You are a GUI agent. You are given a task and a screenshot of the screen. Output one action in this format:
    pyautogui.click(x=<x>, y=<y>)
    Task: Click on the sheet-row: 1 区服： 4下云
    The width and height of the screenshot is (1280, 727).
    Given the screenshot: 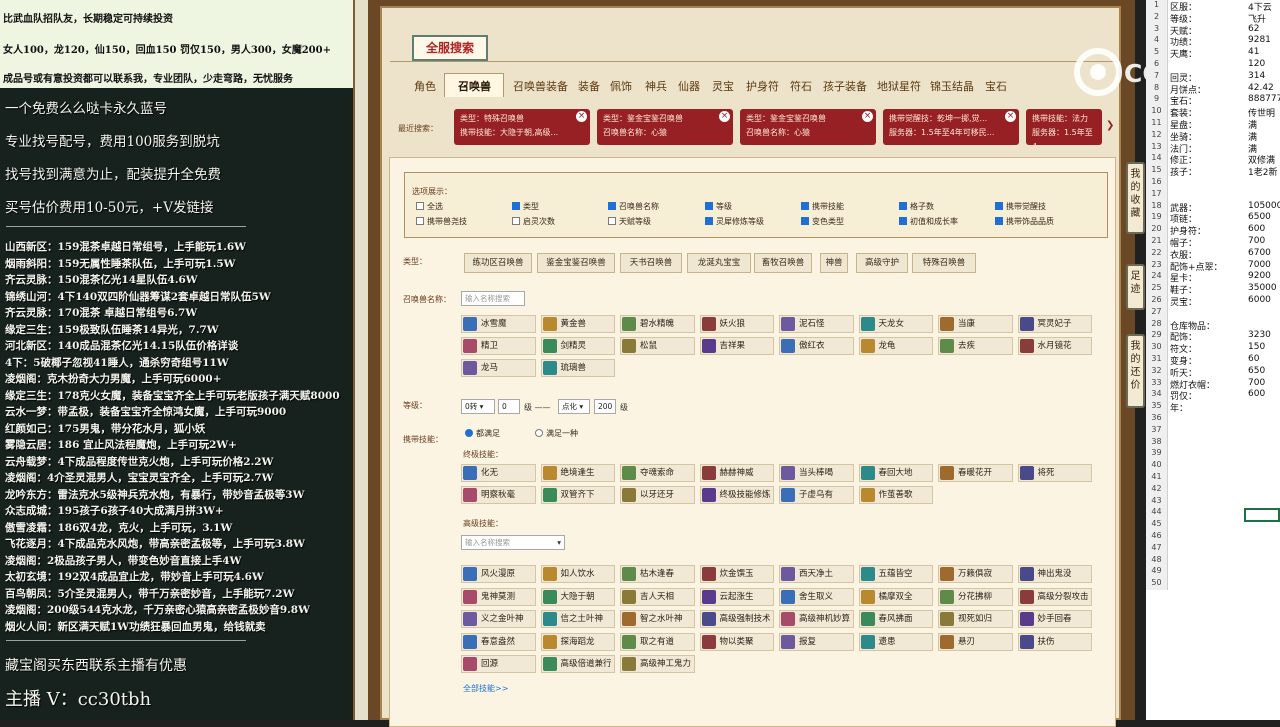 What is the action you would take?
    pyautogui.click(x=1213, y=6)
    